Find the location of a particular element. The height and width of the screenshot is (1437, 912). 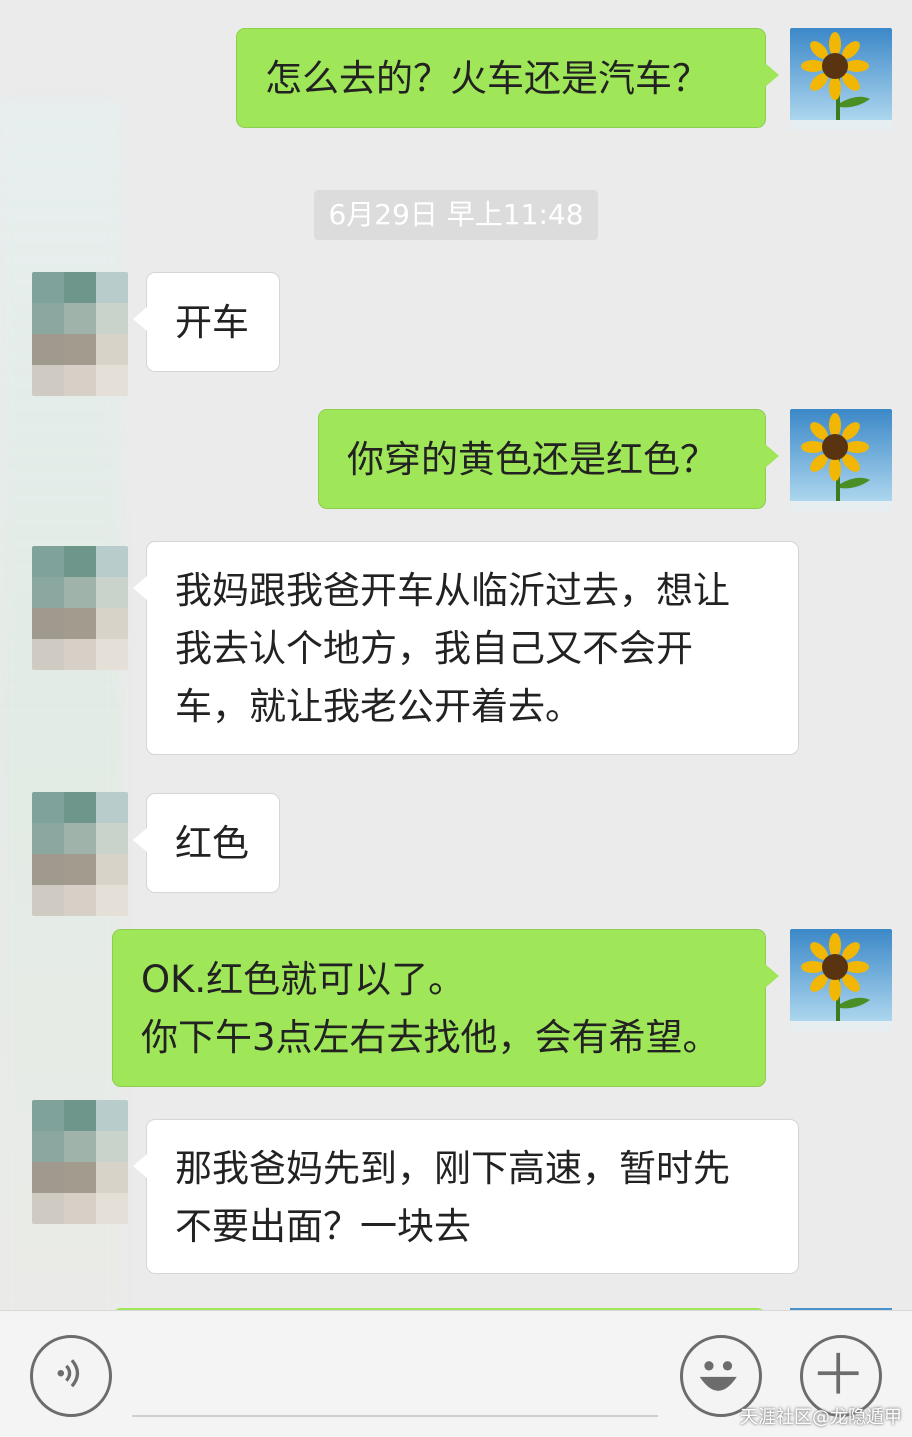

message-text: 你穿的黄色还是红色？ is located at coordinates (532, 459).